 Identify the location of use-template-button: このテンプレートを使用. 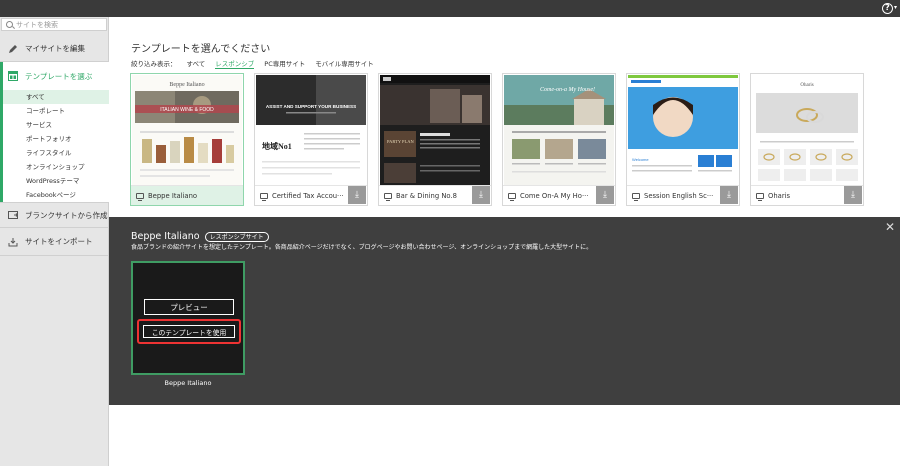
(189, 331).